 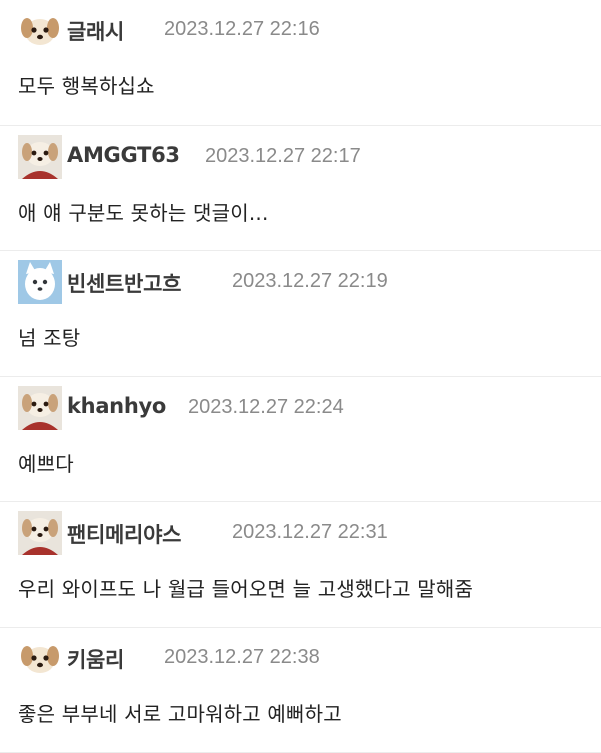 I want to click on comment-nickname: AMGGT63, so click(x=123, y=155).